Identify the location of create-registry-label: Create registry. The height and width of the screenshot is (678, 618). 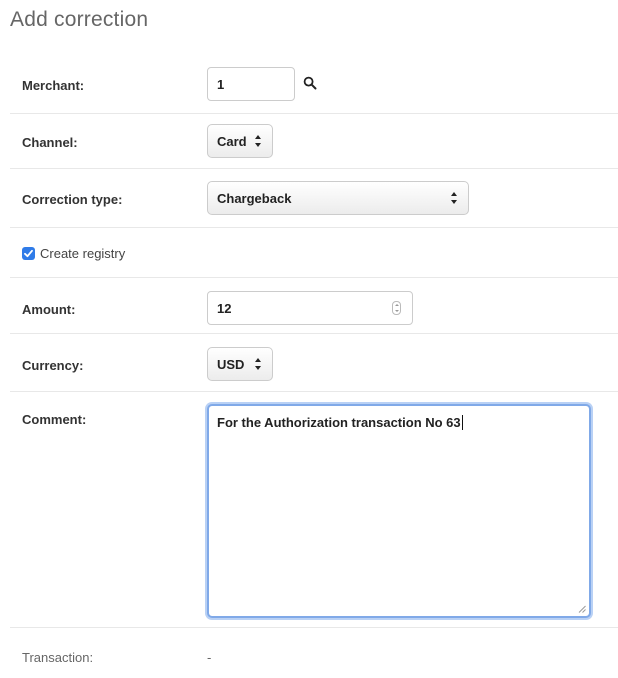
(82, 253).